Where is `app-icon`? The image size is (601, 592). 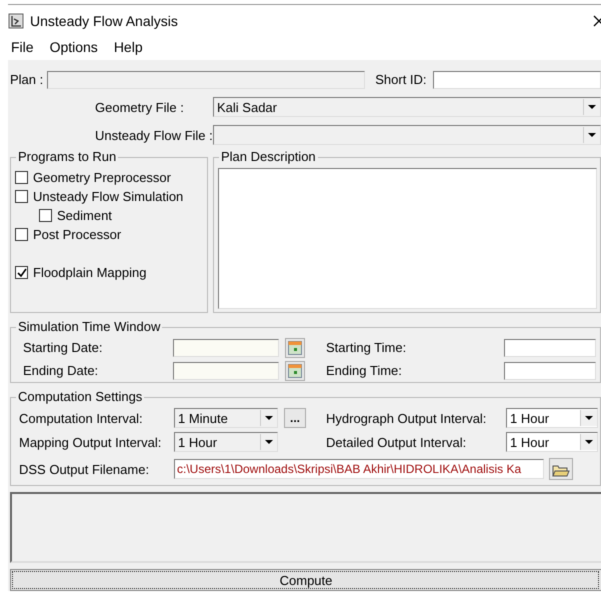 app-icon is located at coordinates (16, 21).